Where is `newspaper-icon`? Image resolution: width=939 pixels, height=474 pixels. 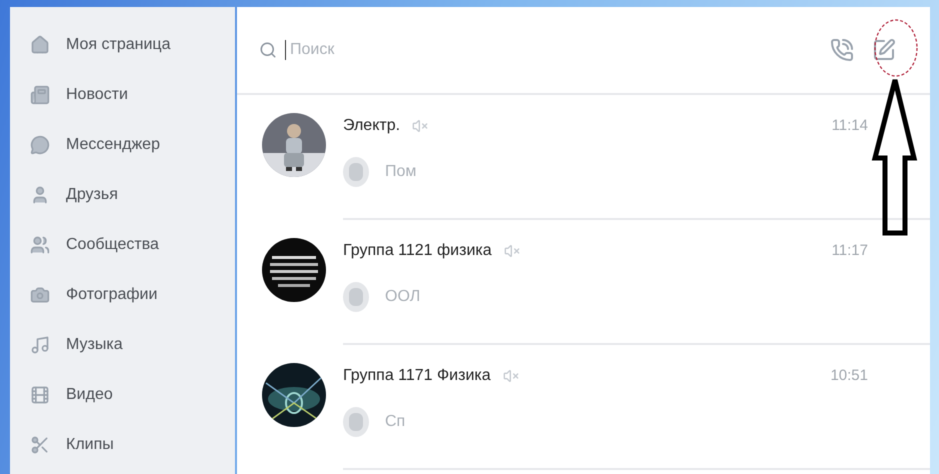 newspaper-icon is located at coordinates (40, 95).